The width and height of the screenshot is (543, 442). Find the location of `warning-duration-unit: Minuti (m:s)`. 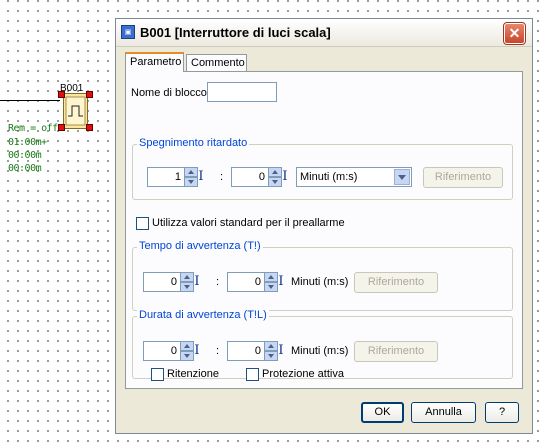

warning-duration-unit: Minuti (m:s) is located at coordinates (320, 351).